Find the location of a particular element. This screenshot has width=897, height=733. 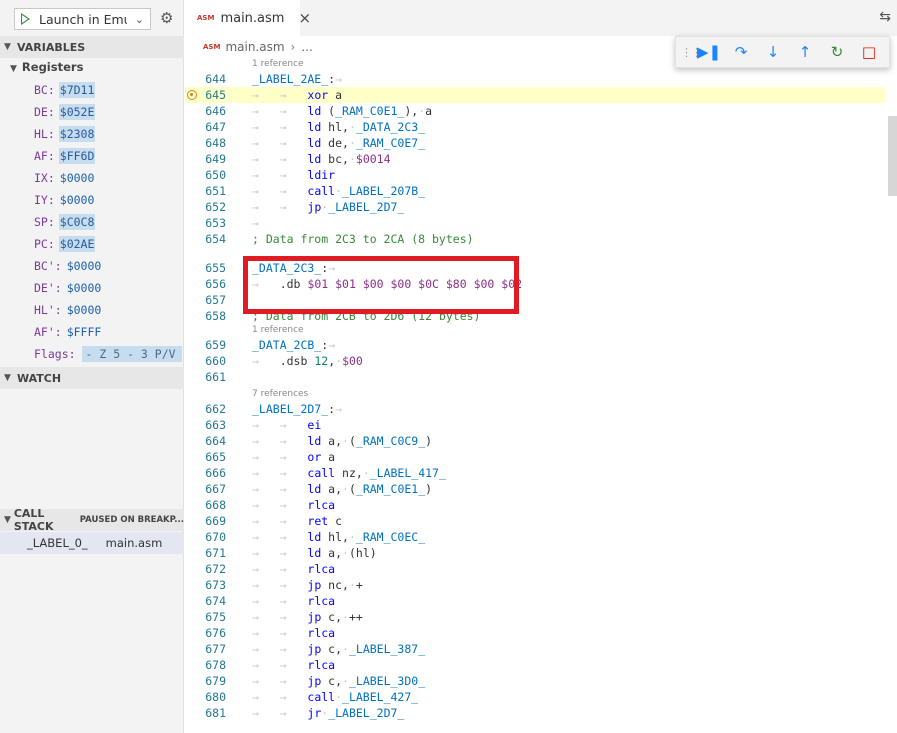

vertical-scrollbar is located at coordinates (892, 395).